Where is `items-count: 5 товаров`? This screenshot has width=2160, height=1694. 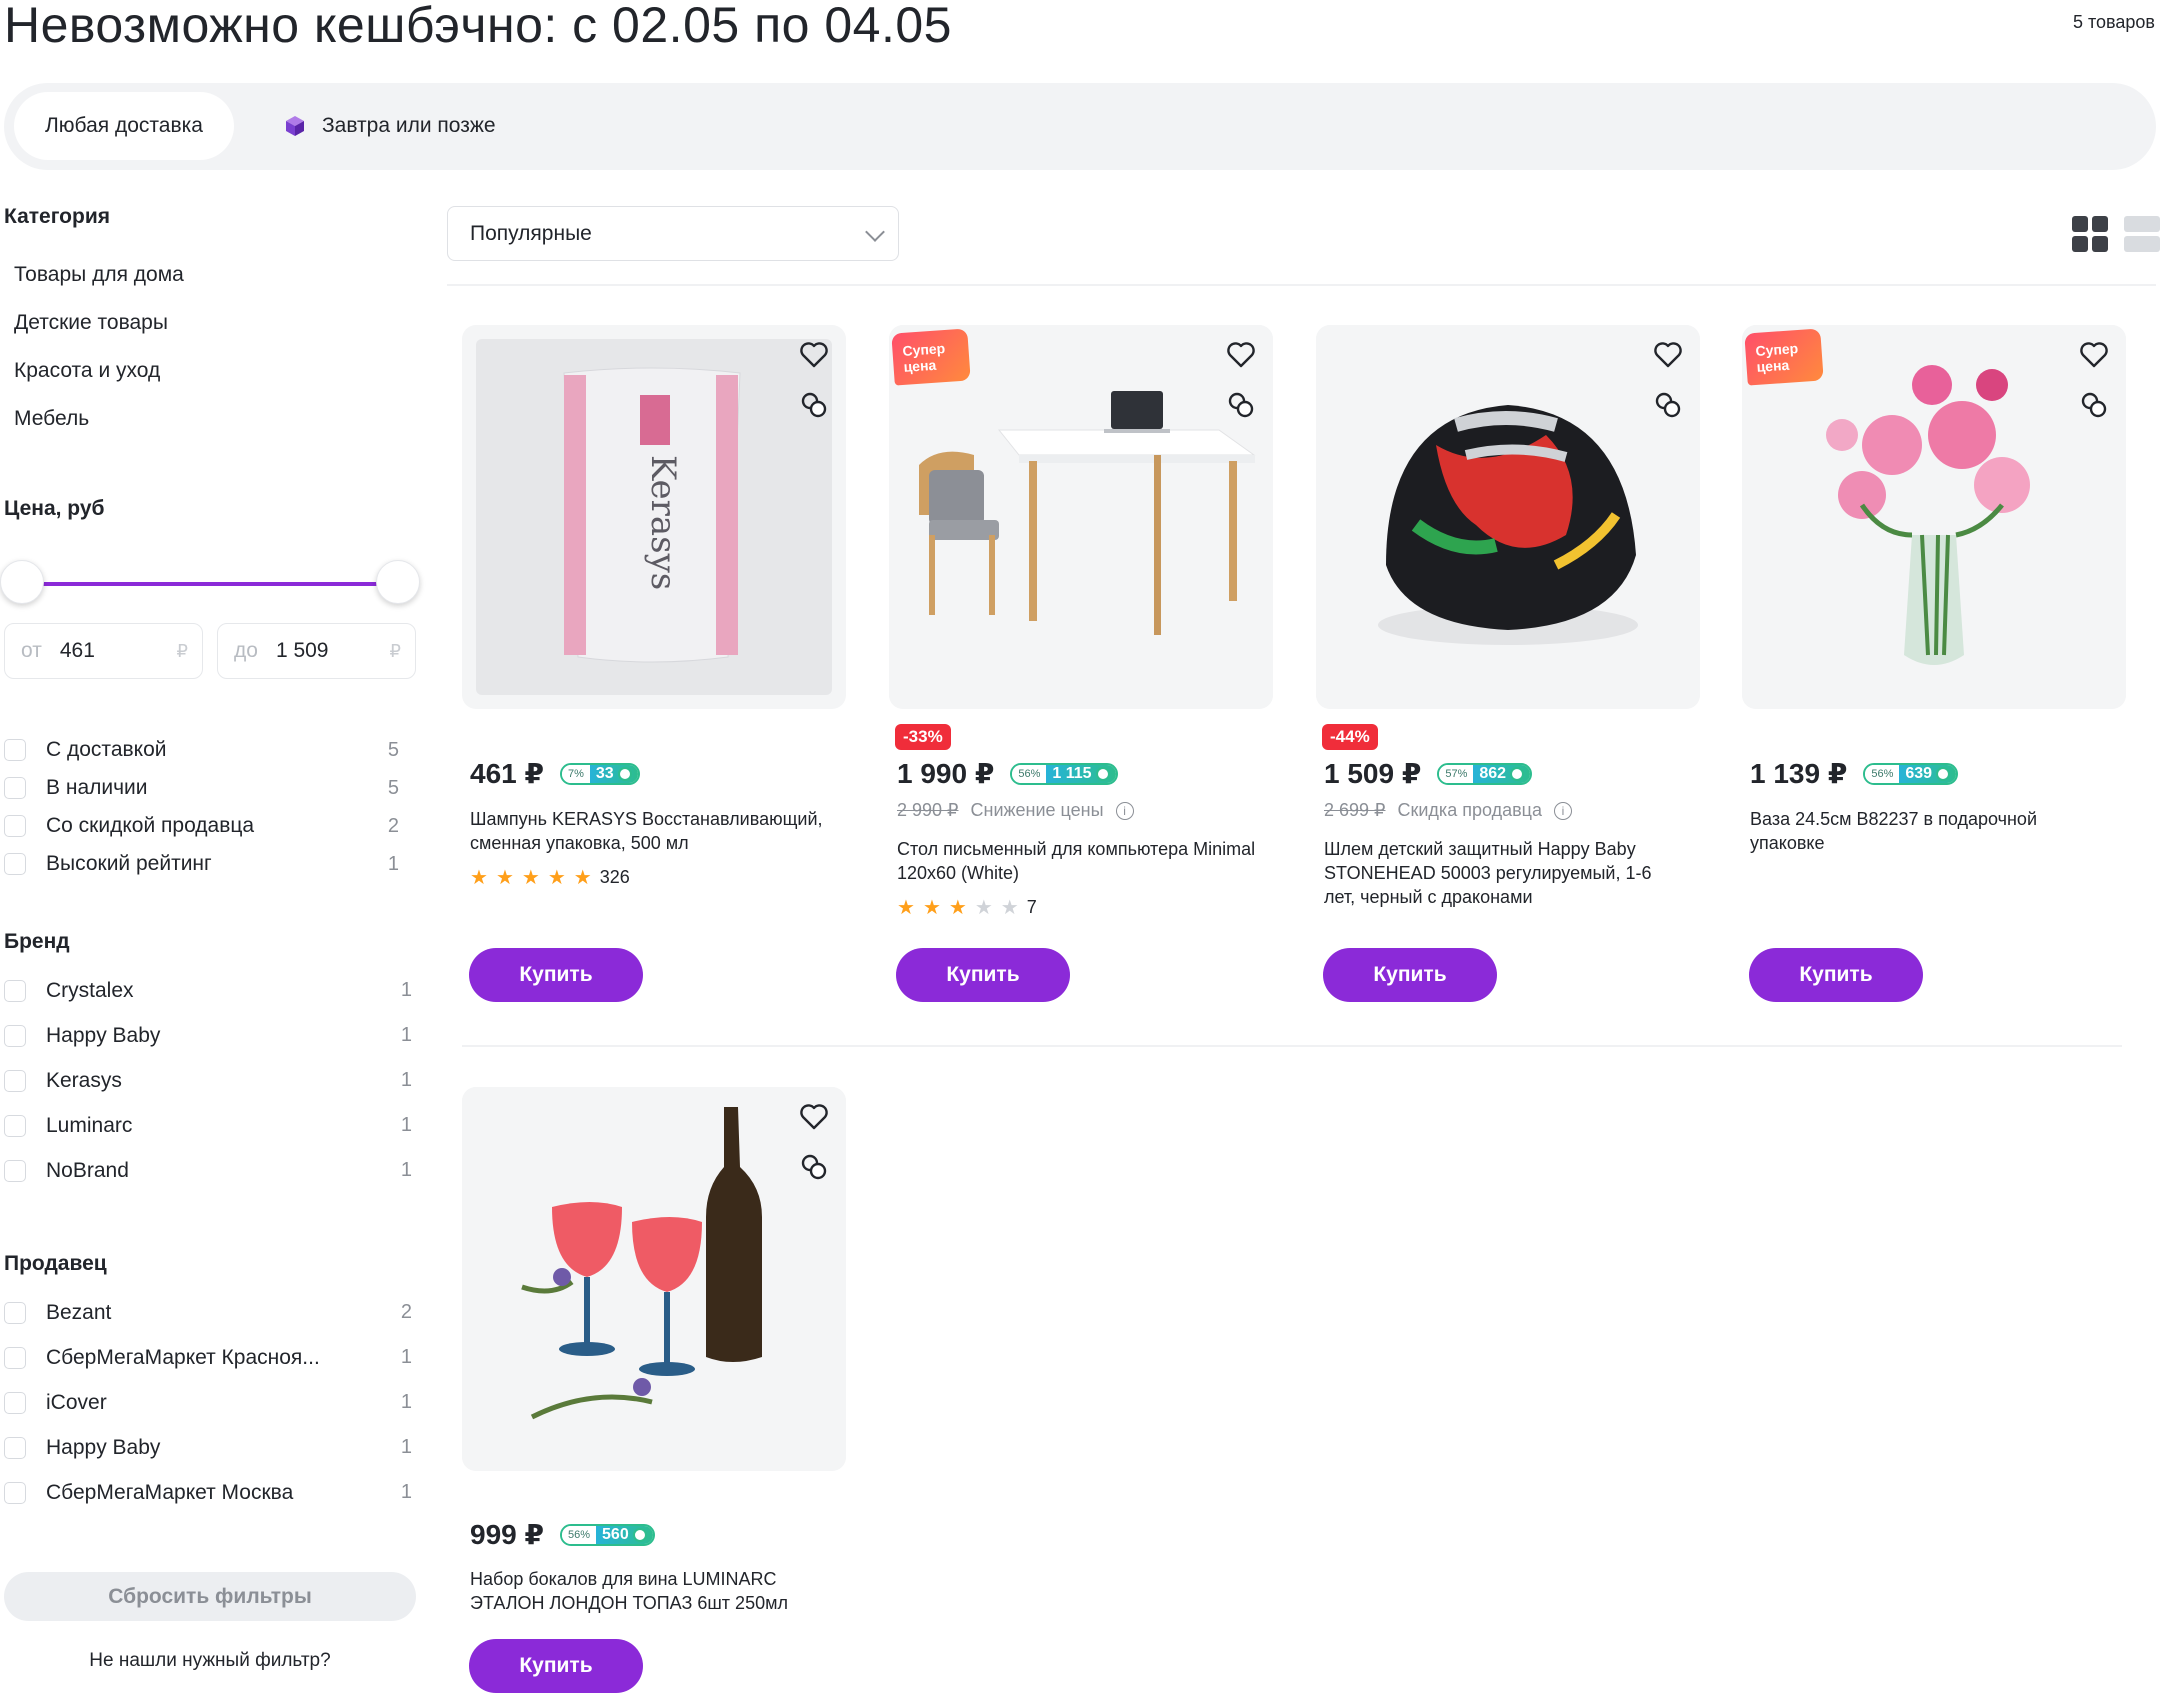 items-count: 5 товаров is located at coordinates (2113, 22).